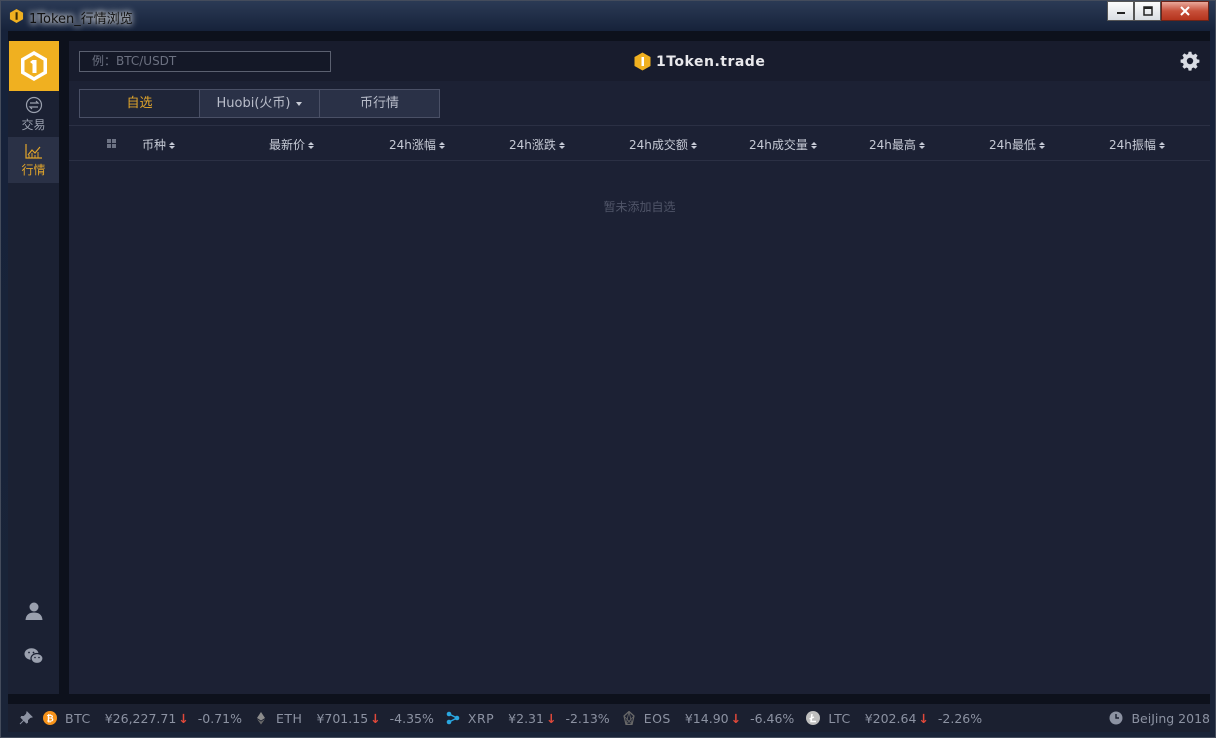 The height and width of the screenshot is (738, 1216). I want to click on tab-label: Huobi(火币), so click(253, 103).